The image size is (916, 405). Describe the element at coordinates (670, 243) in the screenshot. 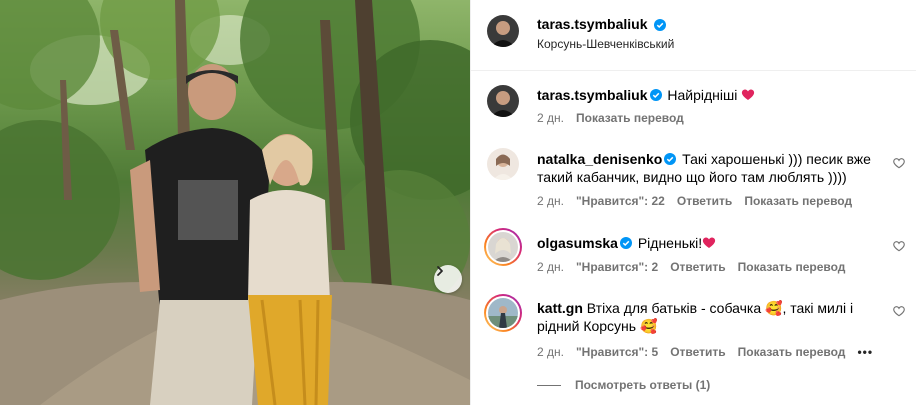

I see `comment-text: Рідненькі!` at that location.